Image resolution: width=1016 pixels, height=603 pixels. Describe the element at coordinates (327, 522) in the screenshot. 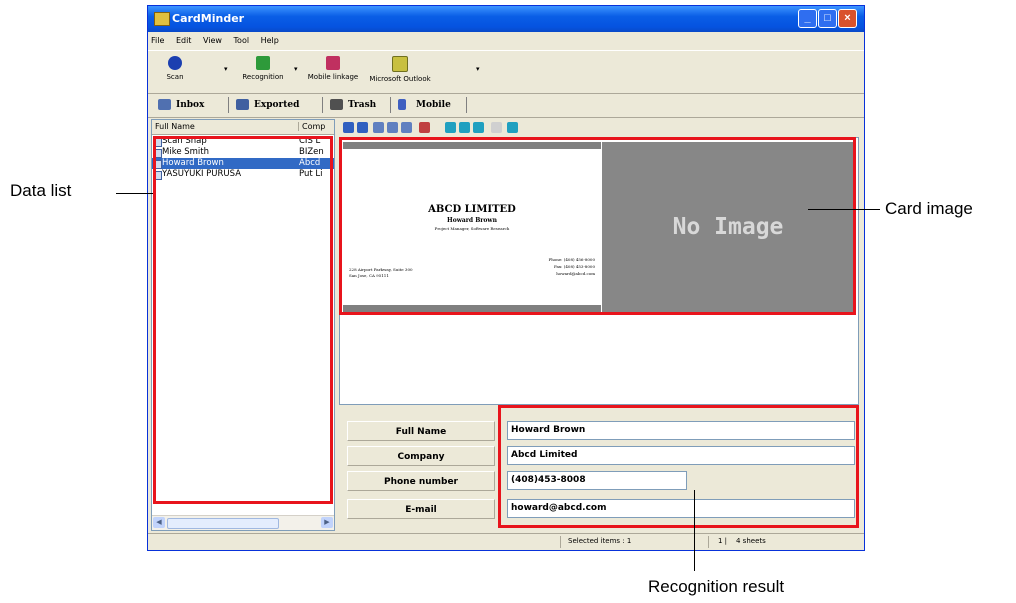

I see `scroll-right-icon: ▶` at that location.